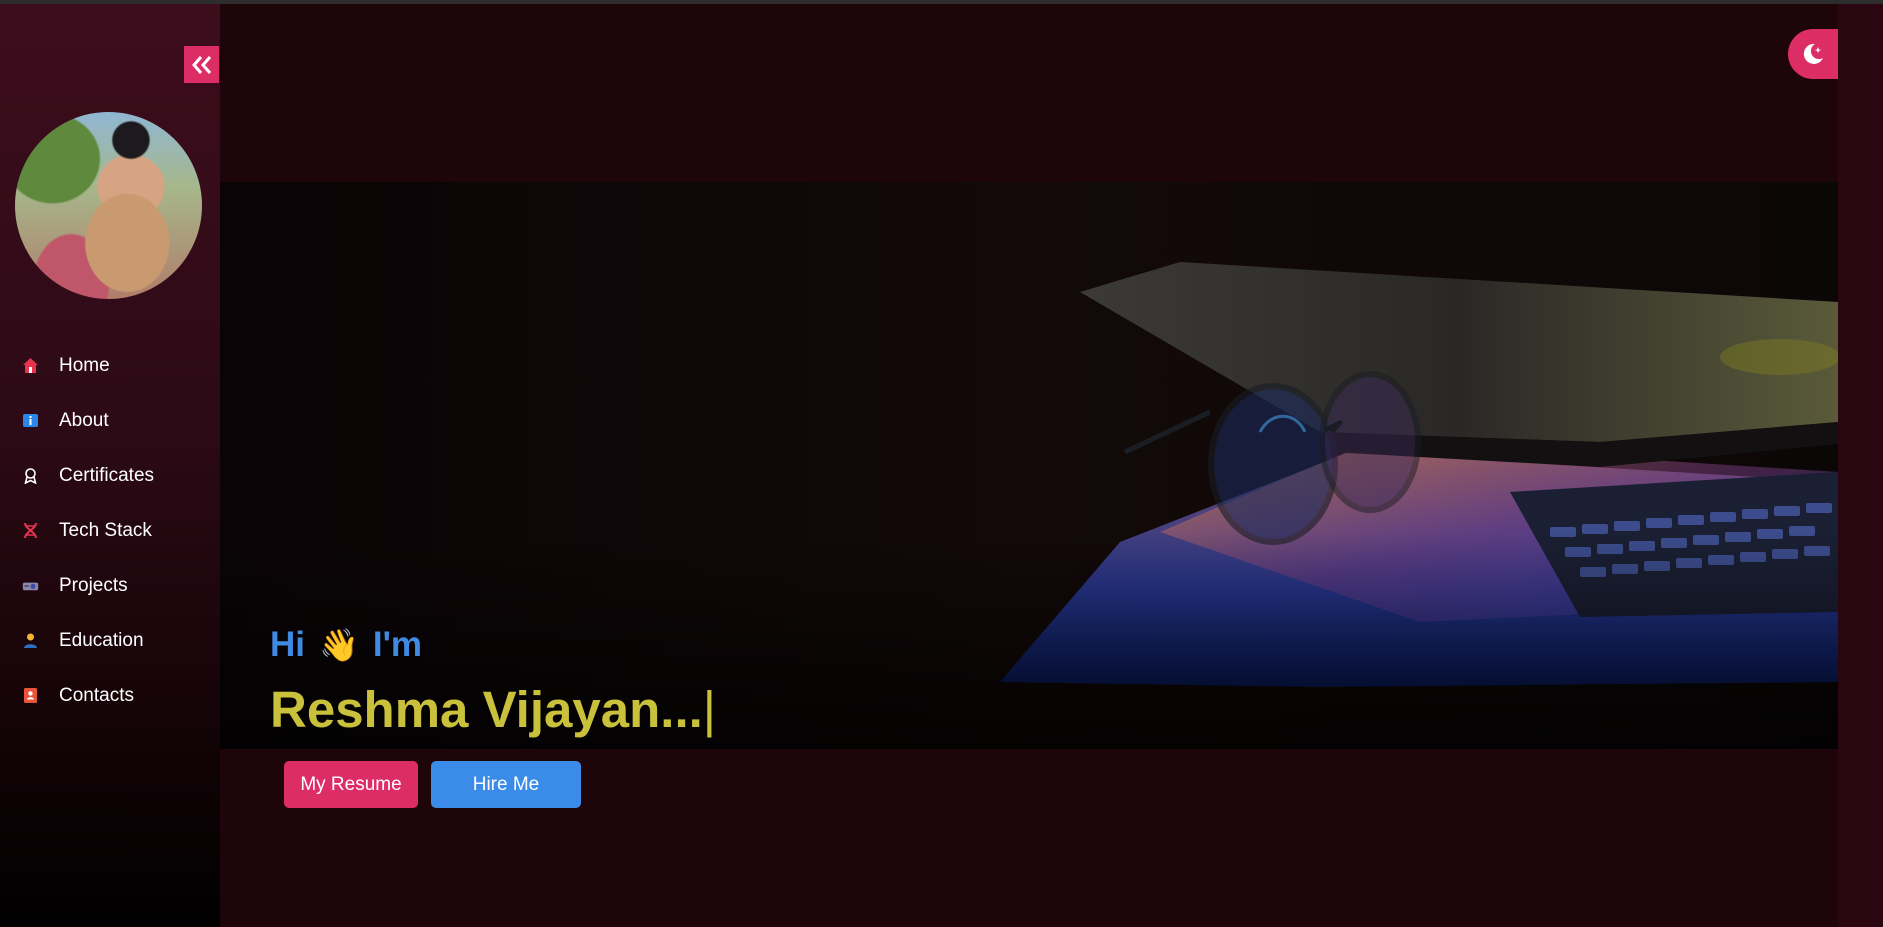  What do you see at coordinates (84, 420) in the screenshot?
I see `sidebar-item-label: About` at bounding box center [84, 420].